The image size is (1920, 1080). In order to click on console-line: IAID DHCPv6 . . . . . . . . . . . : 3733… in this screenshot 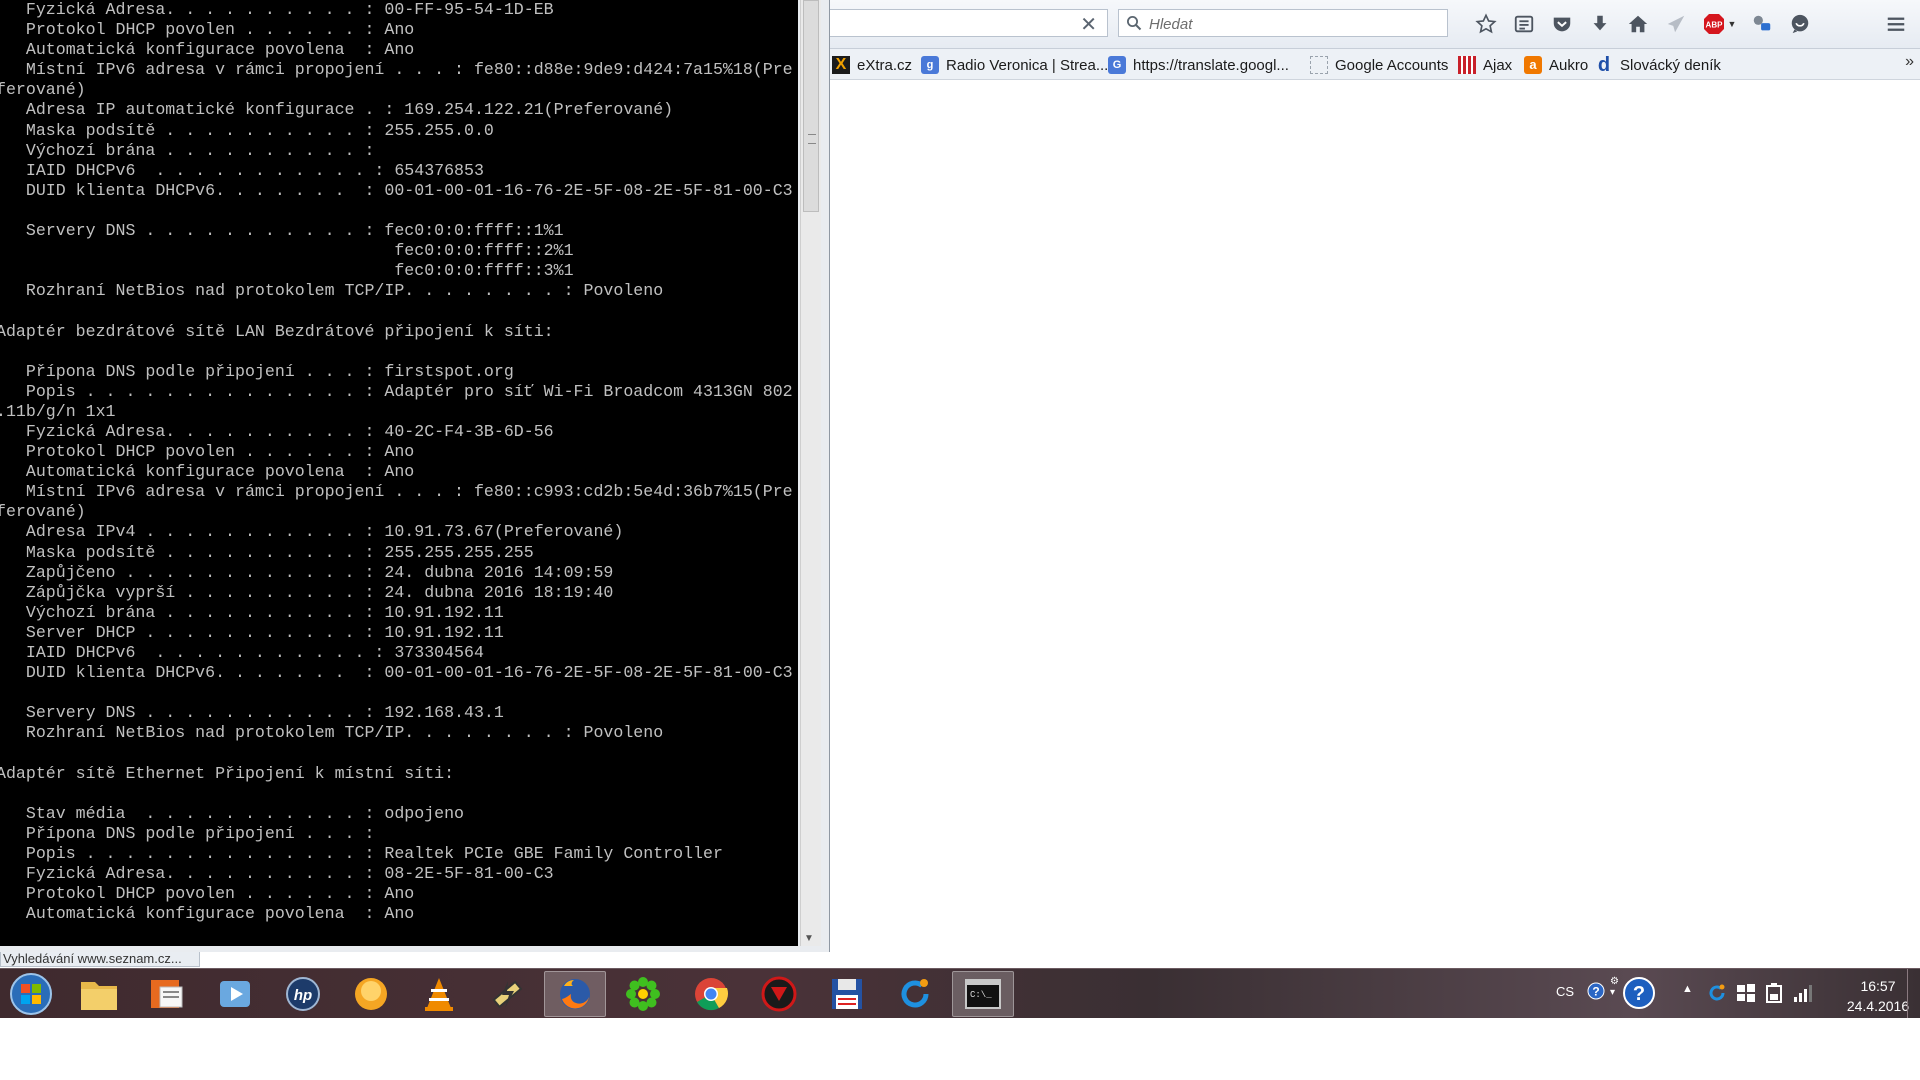, I will do `click(242, 652)`.